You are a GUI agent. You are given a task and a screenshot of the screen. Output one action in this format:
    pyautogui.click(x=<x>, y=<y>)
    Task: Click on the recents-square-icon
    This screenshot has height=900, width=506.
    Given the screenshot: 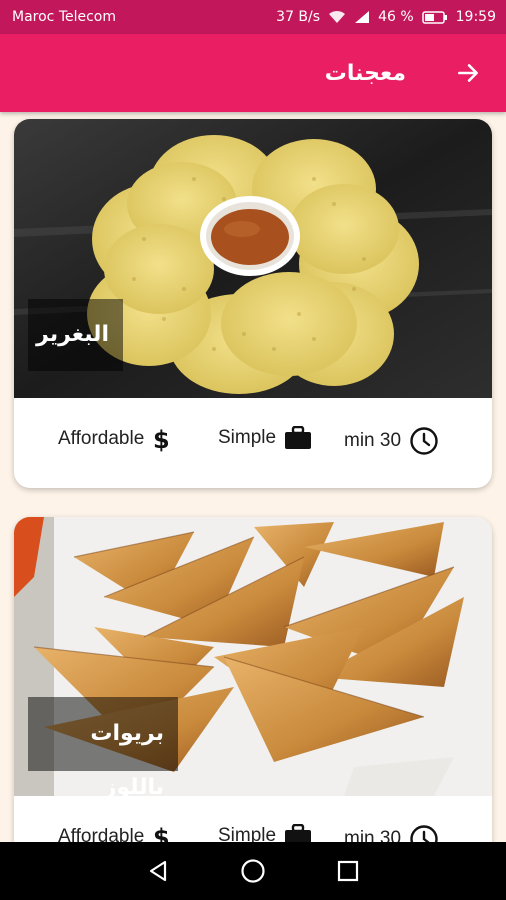 What is the action you would take?
    pyautogui.click(x=348, y=871)
    